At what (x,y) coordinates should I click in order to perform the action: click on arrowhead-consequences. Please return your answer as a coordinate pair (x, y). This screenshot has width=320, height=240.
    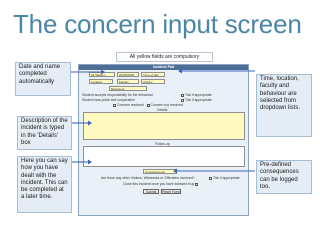
    Looking at the image, I should click on (175, 171).